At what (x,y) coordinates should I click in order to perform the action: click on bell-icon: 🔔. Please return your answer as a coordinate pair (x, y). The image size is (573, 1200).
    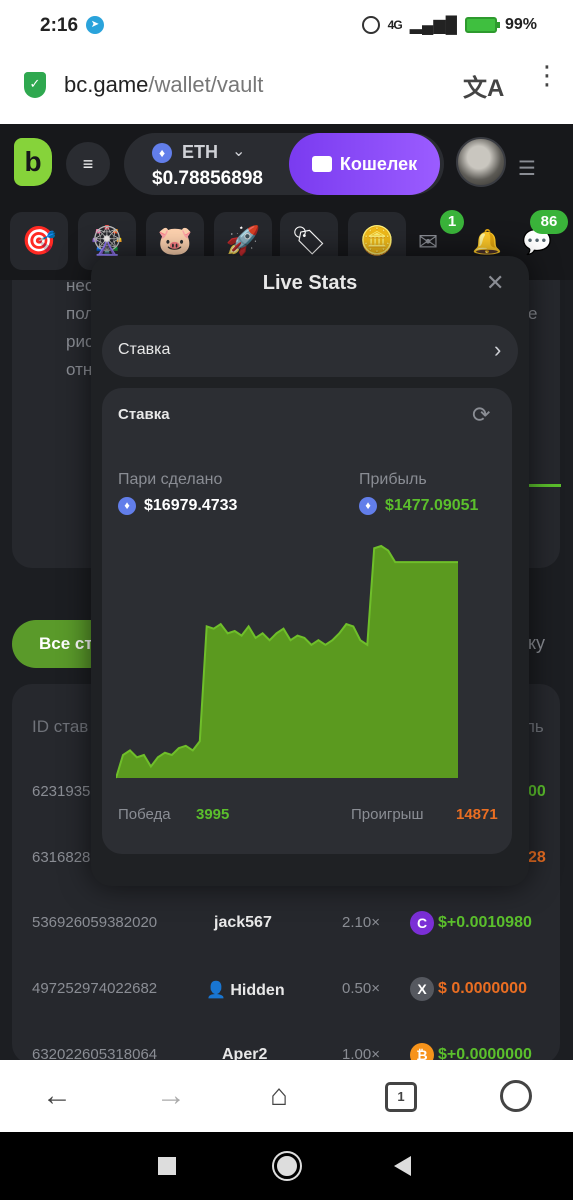
    Looking at the image, I should click on (487, 242).